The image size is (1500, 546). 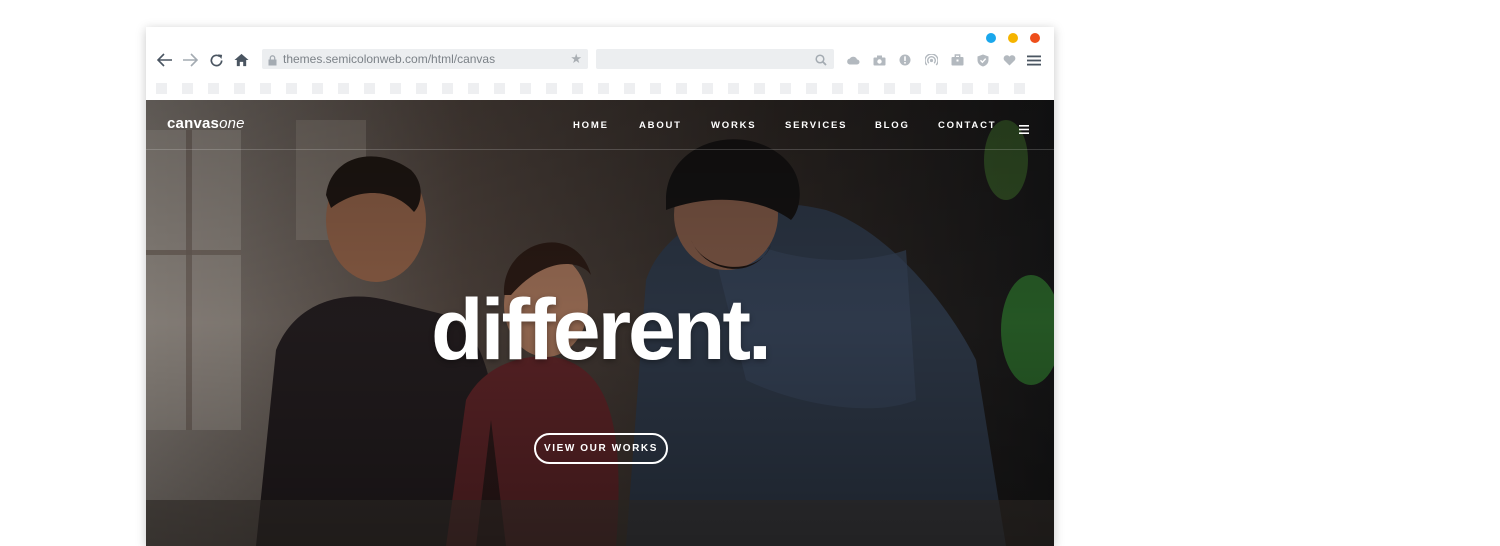 What do you see at coordinates (241, 60) in the screenshot?
I see `home-icon` at bounding box center [241, 60].